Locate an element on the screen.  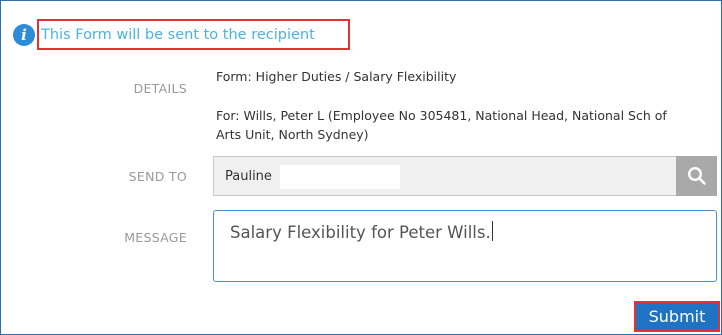
redacted-recipient-area is located at coordinates (340, 177).